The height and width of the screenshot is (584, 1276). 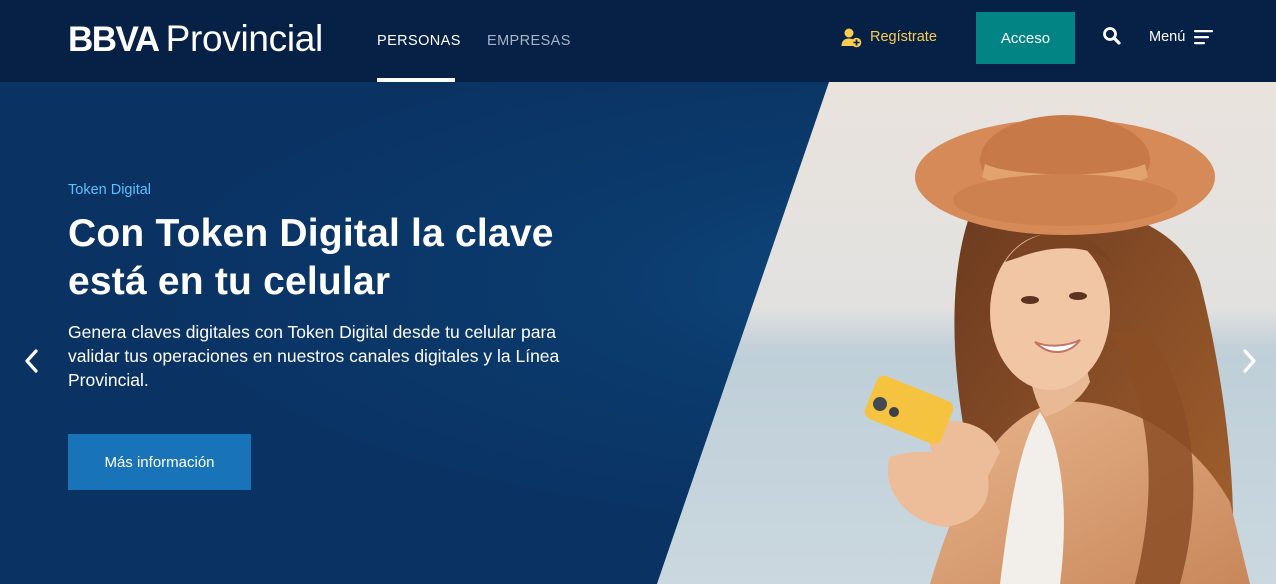 I want to click on more-info-label: Más información, so click(x=159, y=462).